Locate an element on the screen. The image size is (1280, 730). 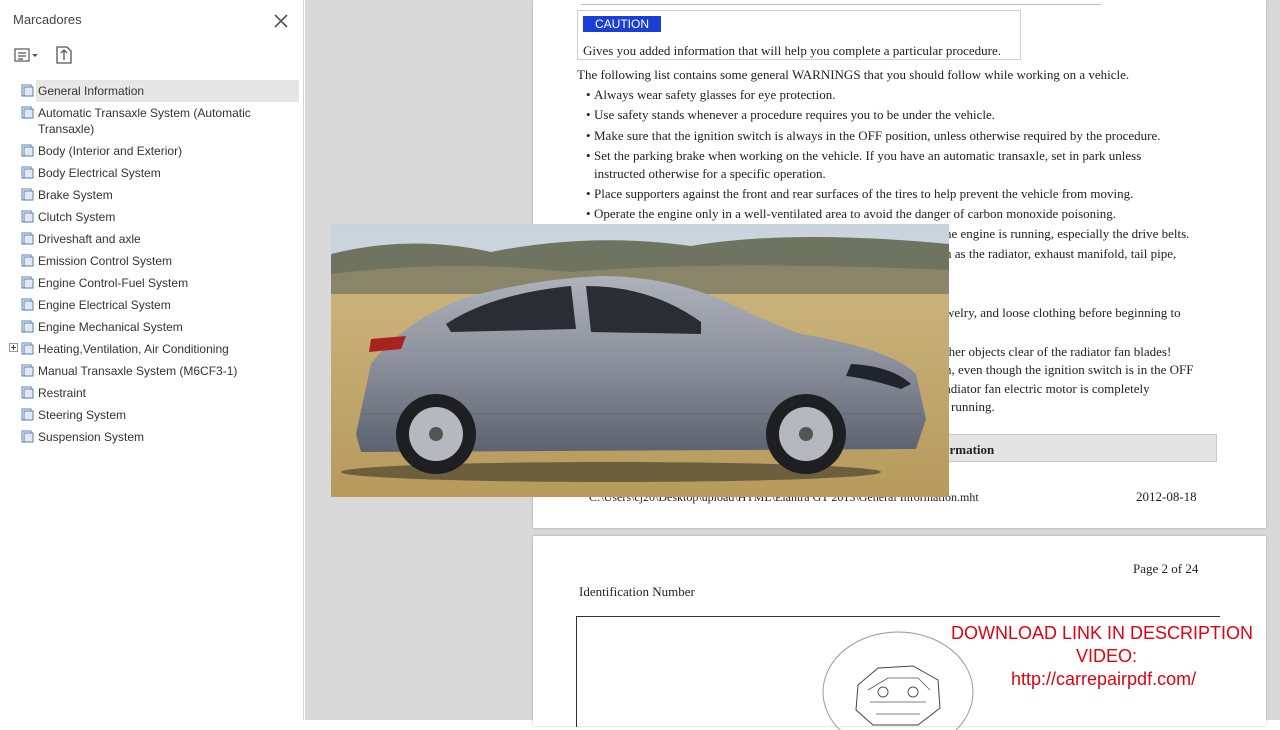
section-heading-text: ormation is located at coordinates (969, 449).